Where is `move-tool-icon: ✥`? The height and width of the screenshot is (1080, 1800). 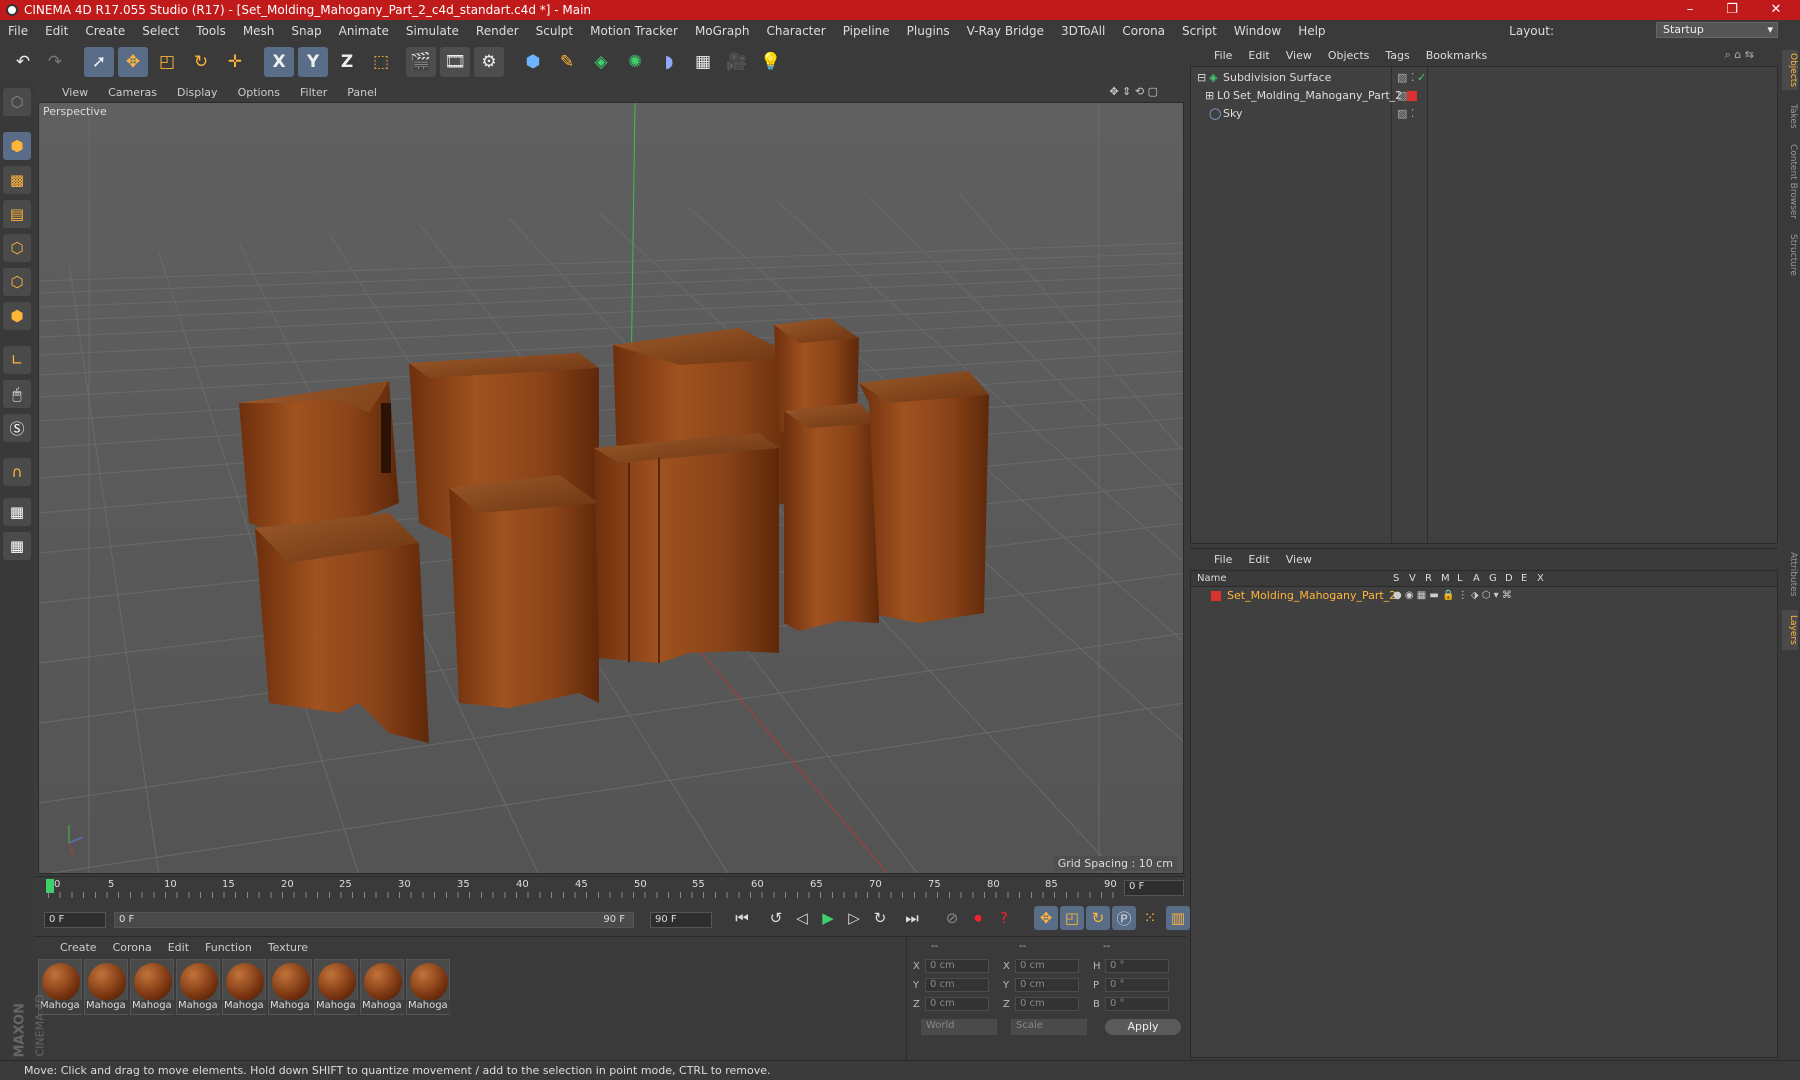 move-tool-icon: ✥ is located at coordinates (133, 62).